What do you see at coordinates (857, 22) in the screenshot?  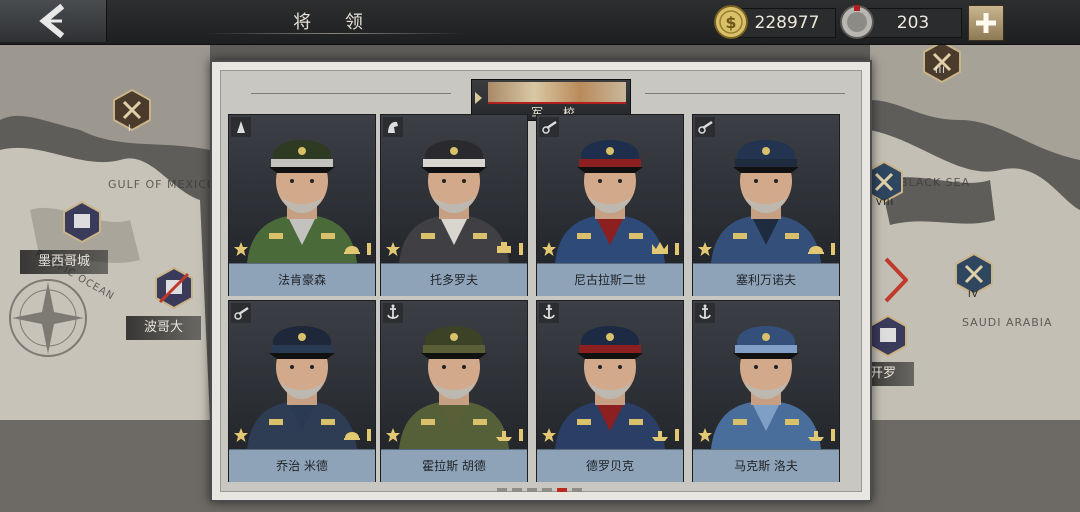 I see `medal-coin-icon` at bounding box center [857, 22].